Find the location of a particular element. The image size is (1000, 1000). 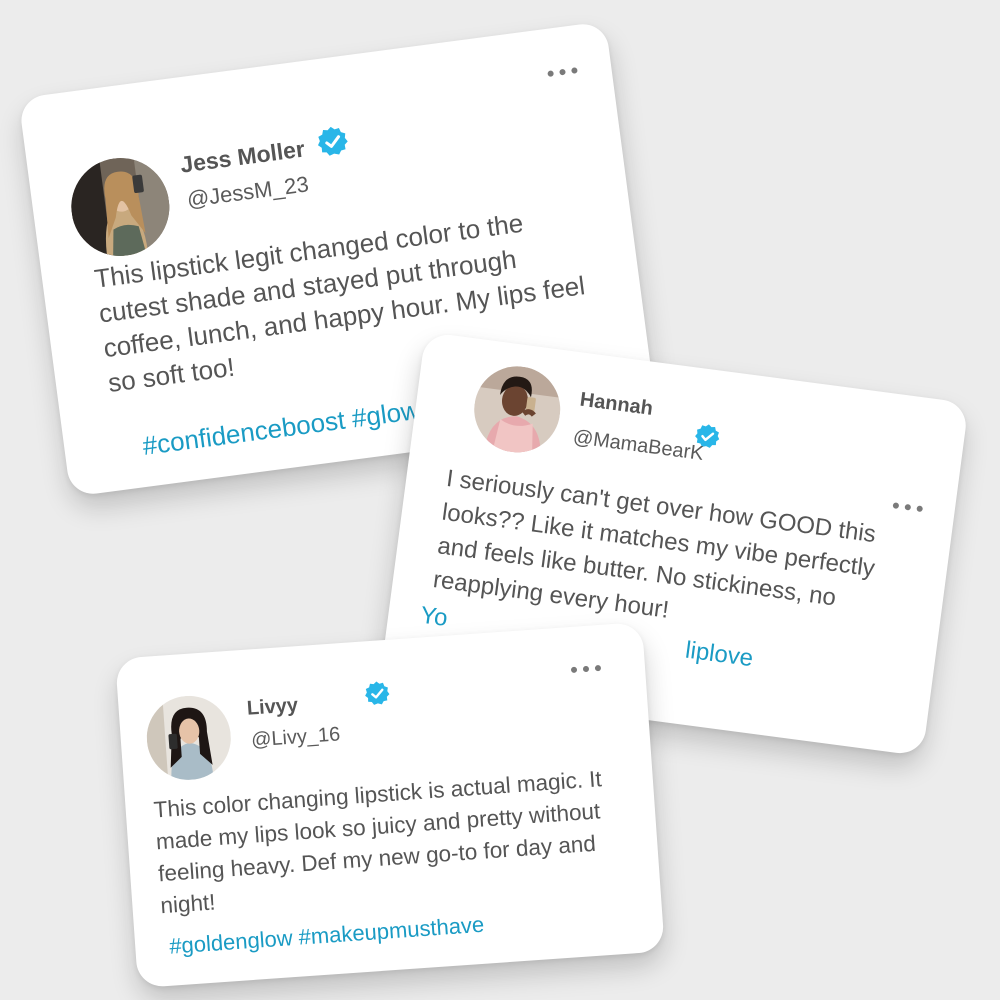

author-name: Livyy is located at coordinates (272, 707).